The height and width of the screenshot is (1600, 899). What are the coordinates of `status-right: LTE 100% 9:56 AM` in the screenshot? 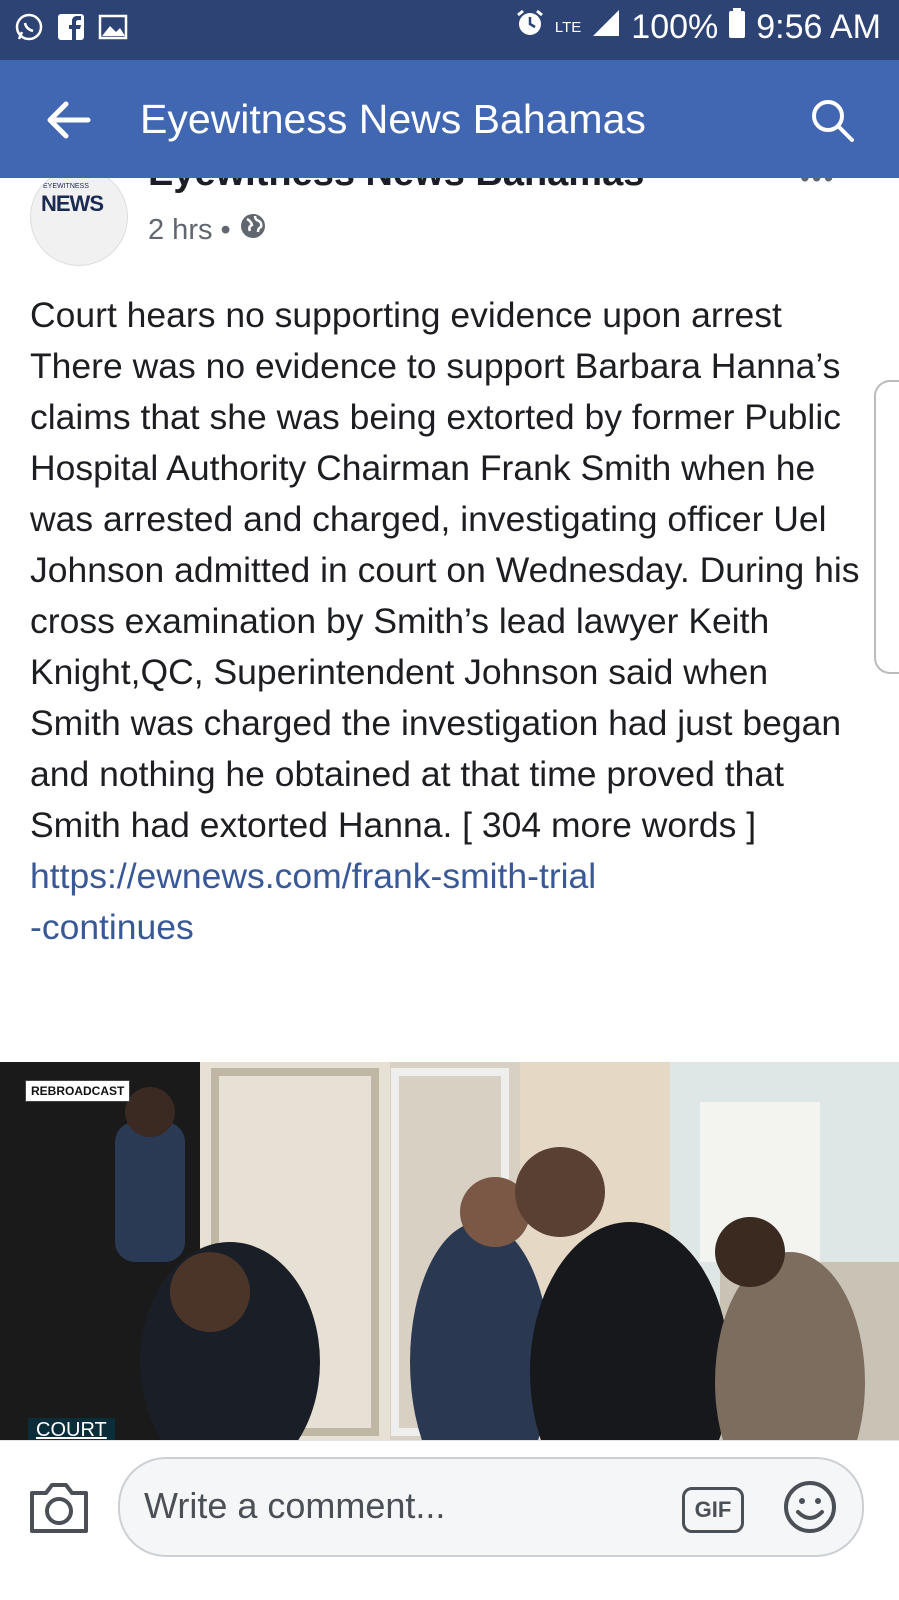 It's located at (698, 27).